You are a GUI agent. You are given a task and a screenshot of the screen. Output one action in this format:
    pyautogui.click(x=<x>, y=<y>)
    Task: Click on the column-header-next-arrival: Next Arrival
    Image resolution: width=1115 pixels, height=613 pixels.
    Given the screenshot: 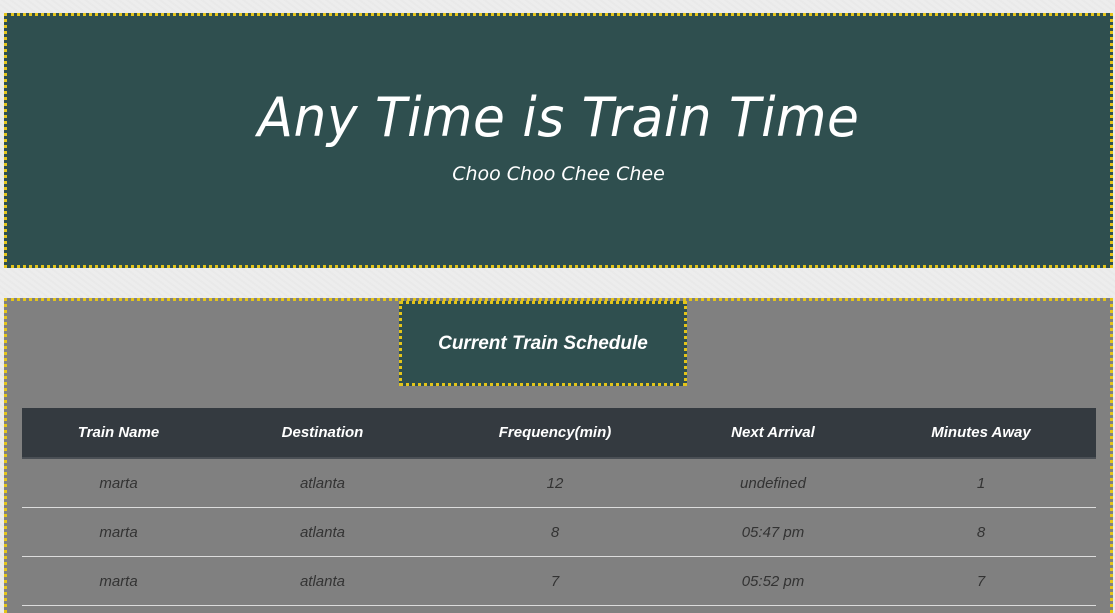 What is the action you would take?
    pyautogui.click(x=773, y=433)
    